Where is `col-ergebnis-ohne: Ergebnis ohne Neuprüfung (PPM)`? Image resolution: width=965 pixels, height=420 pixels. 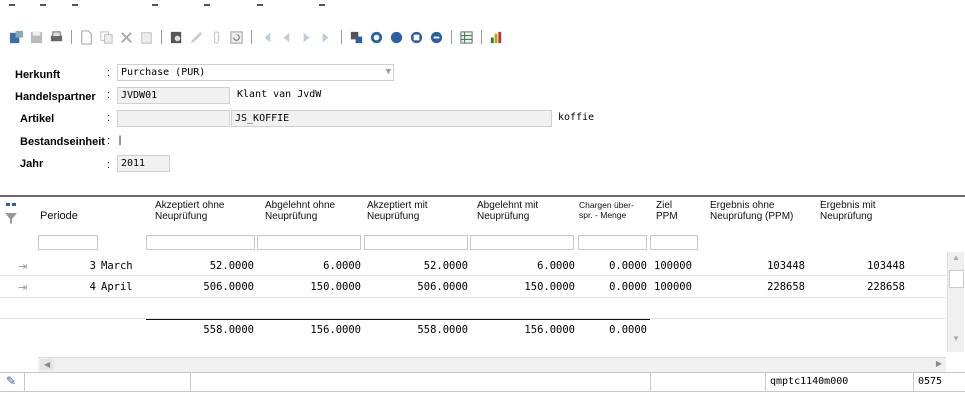
col-ergebnis-ohne: Ergebnis ohne Neuprüfung (PPM) is located at coordinates (760, 211).